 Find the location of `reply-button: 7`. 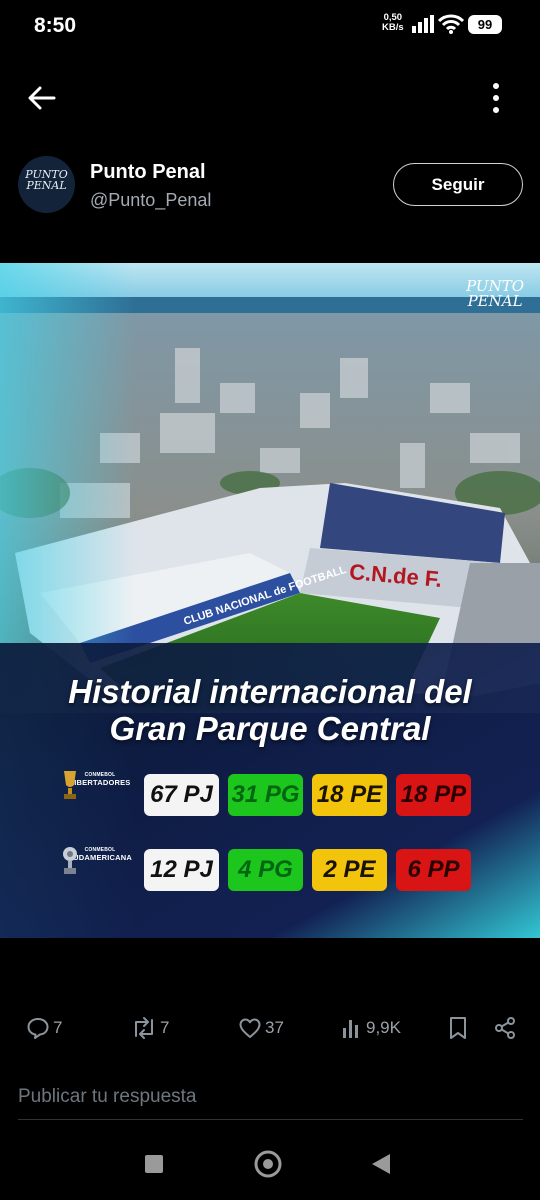

reply-button: 7 is located at coordinates (44, 1028).